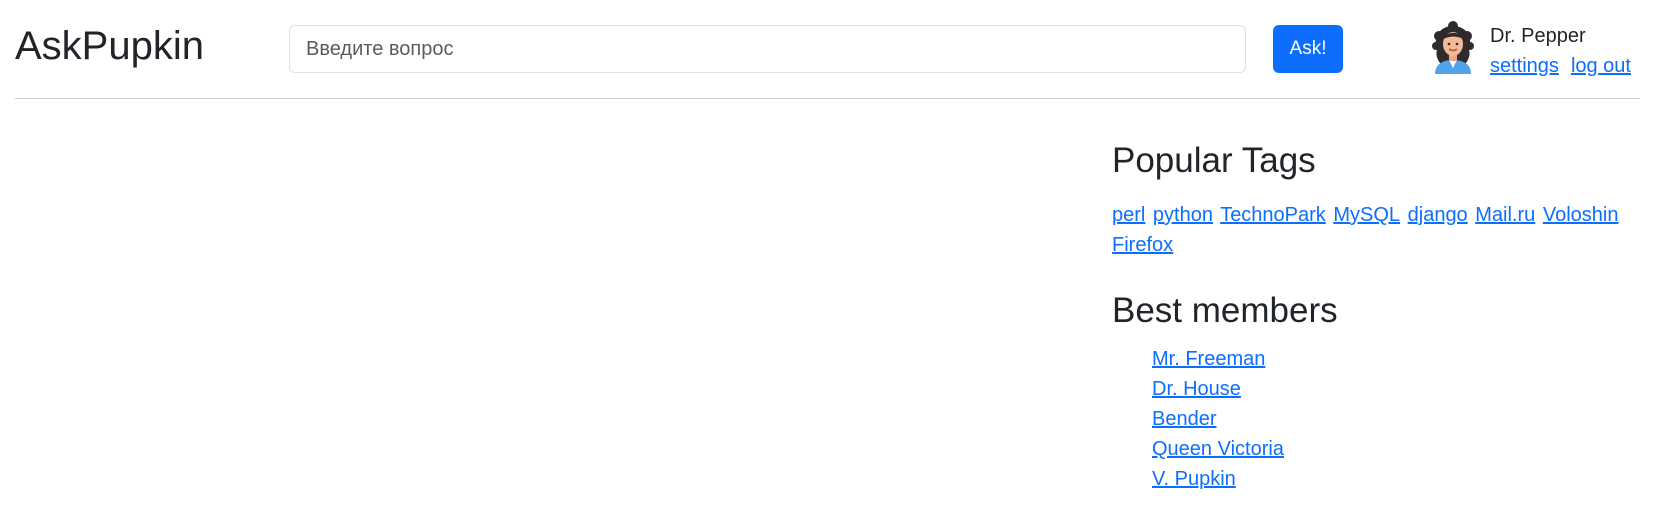  What do you see at coordinates (1392, 419) in the screenshot?
I see `list-item: Bender` at bounding box center [1392, 419].